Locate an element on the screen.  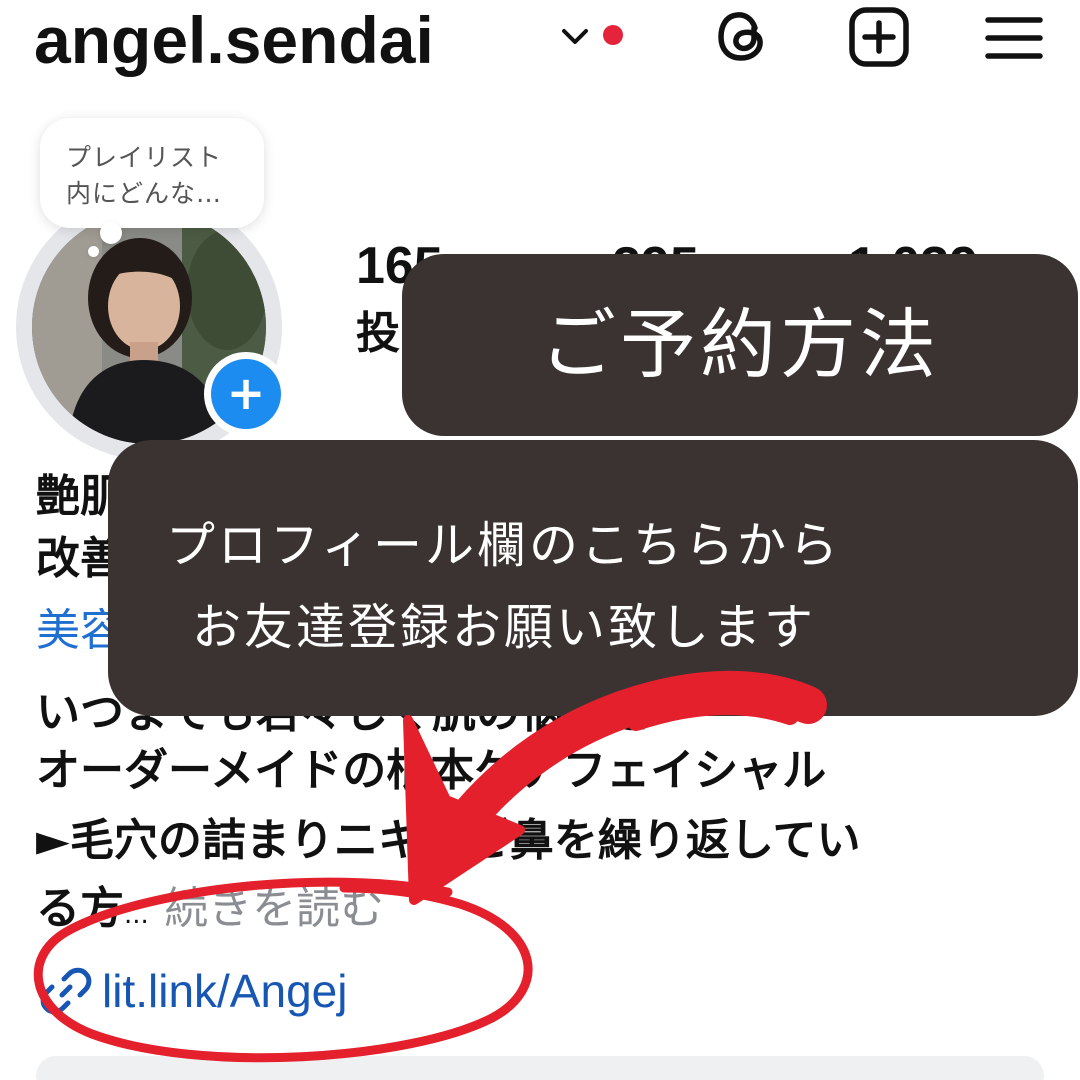
instruction-line-1: プロフィール欄のこちらから is located at coordinates (504, 545).